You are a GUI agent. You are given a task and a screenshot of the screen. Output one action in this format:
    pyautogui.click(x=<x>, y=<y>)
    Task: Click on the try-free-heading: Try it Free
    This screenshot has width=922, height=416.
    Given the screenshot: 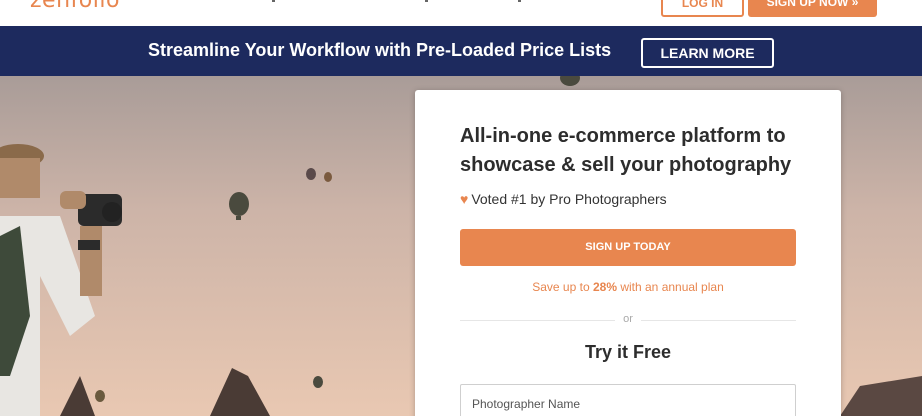 What is the action you would take?
    pyautogui.click(x=628, y=352)
    